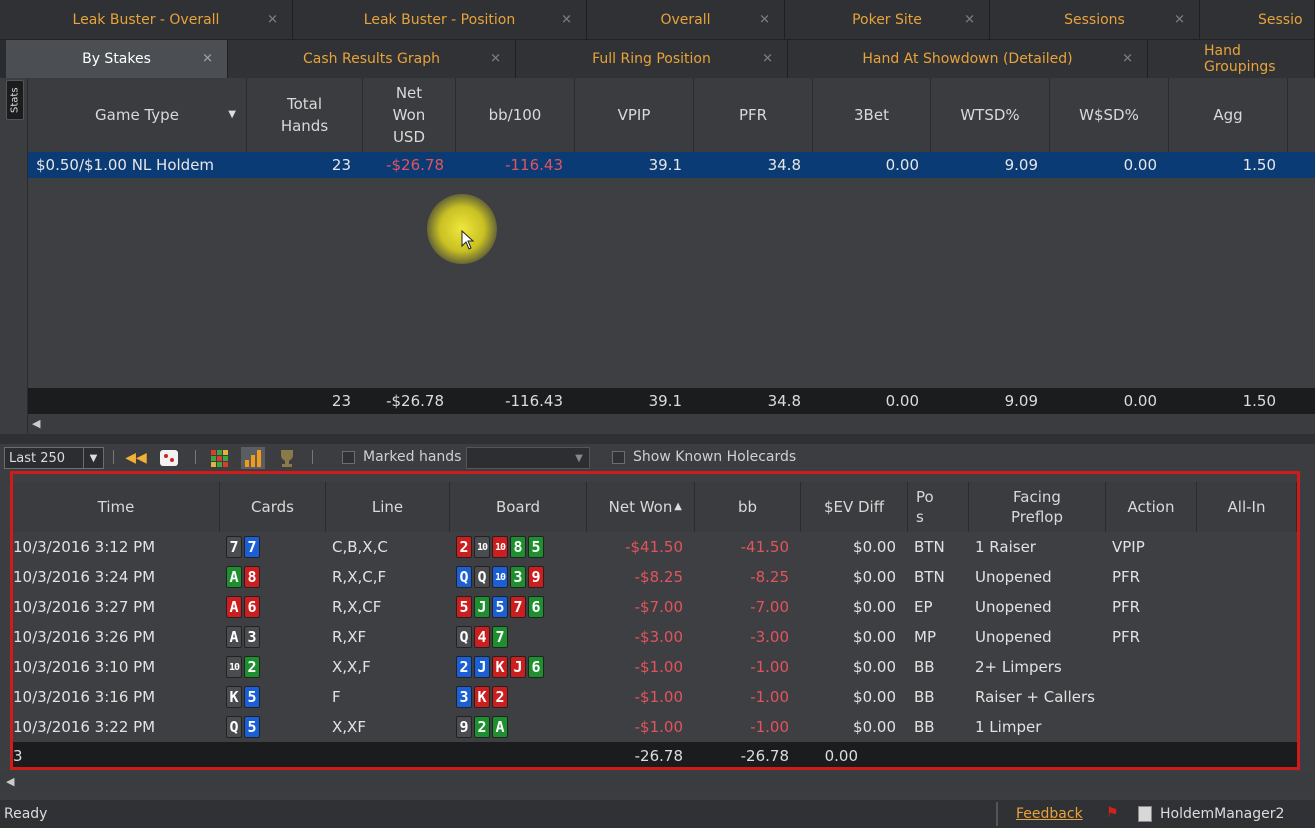 The height and width of the screenshot is (828, 1315). I want to click on cell-bb: -3.00, so click(769, 637).